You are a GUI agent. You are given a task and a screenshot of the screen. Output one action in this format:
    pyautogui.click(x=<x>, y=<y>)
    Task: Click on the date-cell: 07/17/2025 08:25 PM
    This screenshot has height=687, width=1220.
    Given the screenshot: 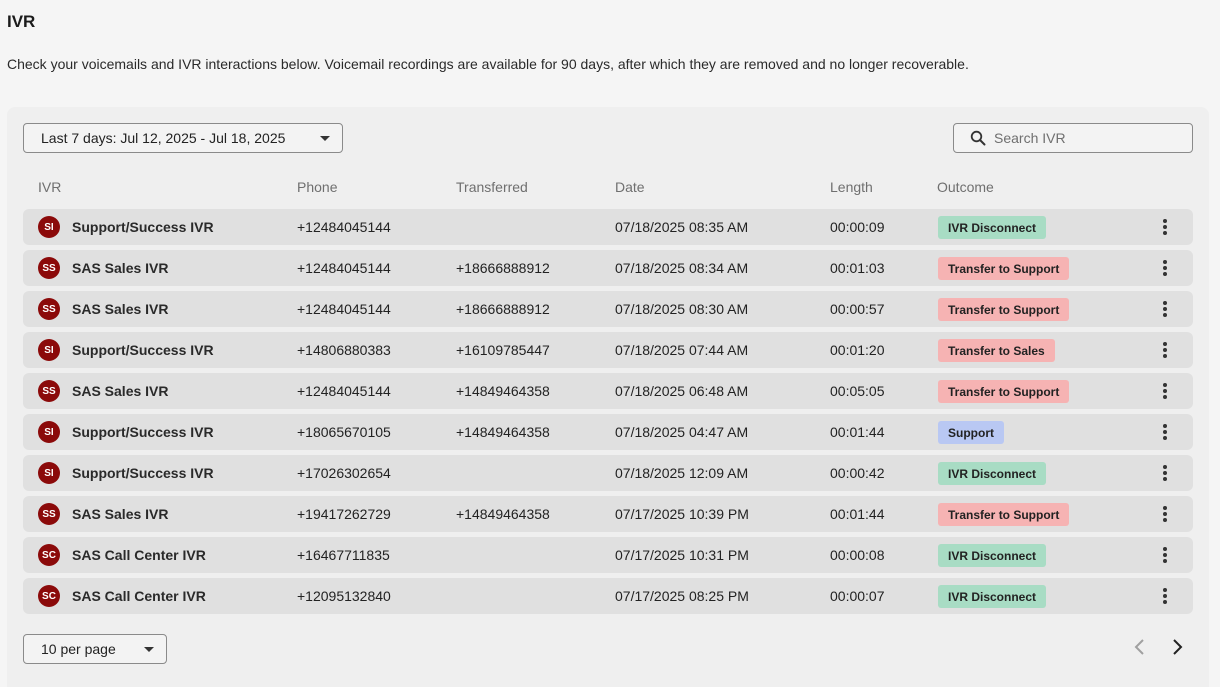 What is the action you would take?
    pyautogui.click(x=682, y=596)
    